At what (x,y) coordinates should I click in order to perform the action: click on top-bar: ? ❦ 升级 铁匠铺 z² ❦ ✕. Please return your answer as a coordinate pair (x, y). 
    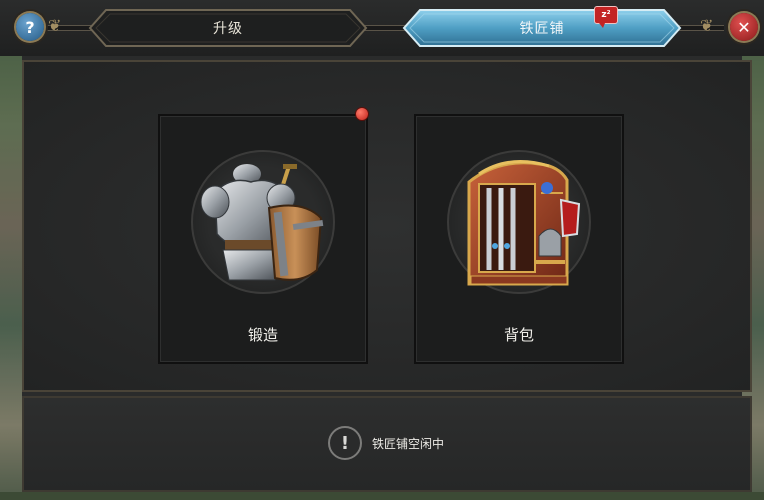
    Looking at the image, I should click on (382, 28).